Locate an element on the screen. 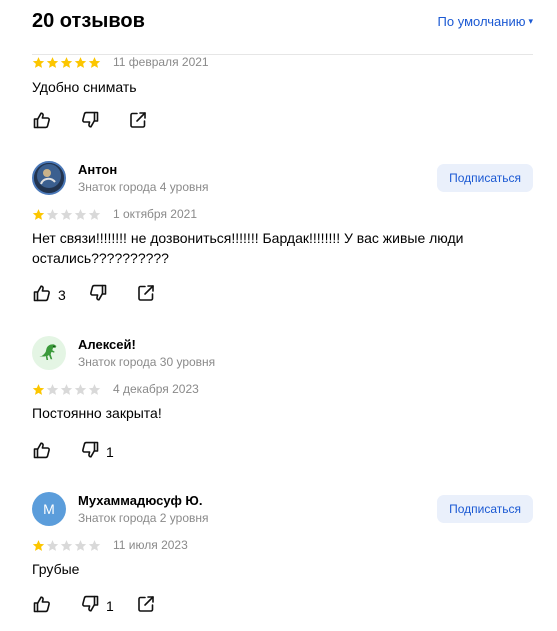 This screenshot has height=631, width=557. author-level: Знаток города 2 уровня is located at coordinates (143, 518).